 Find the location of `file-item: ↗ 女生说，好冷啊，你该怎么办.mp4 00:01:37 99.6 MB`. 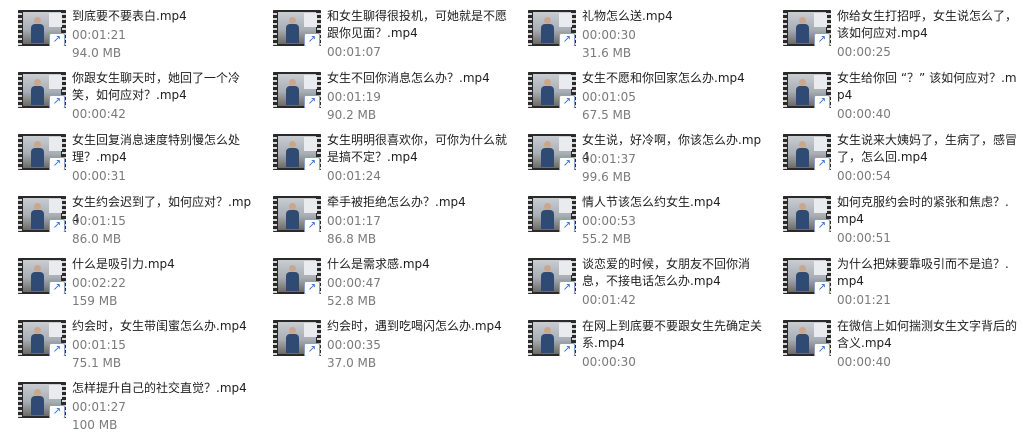

file-item: ↗ 女生说，好冷啊，你该怎么办.mp4 00:01:37 99.6 MB is located at coordinates (637, 155).